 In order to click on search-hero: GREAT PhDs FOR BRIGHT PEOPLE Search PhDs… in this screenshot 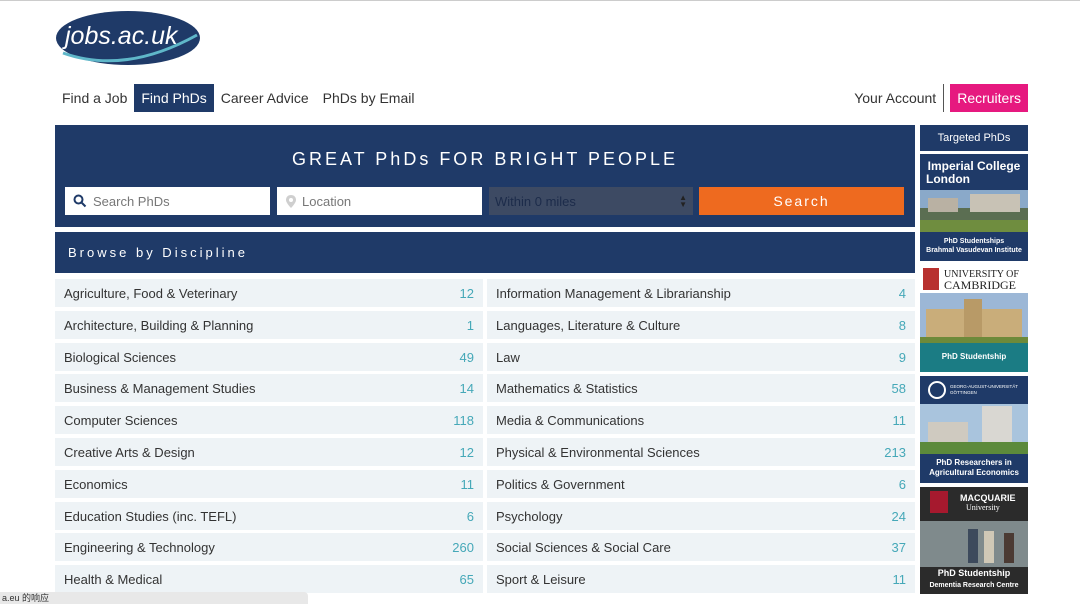, I will do `click(485, 176)`.